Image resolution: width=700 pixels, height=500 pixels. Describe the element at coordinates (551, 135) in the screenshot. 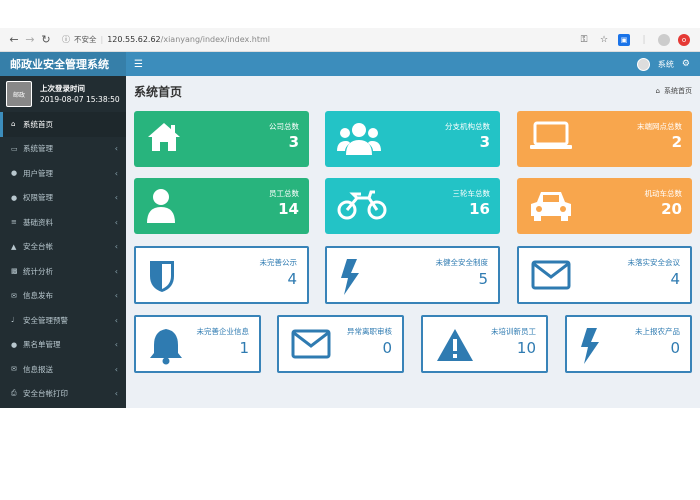

I see `laptop-icon` at that location.